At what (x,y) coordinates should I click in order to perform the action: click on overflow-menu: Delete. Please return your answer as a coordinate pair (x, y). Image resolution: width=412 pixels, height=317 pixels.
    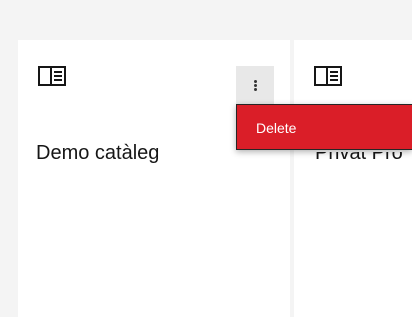
    Looking at the image, I should click on (324, 127).